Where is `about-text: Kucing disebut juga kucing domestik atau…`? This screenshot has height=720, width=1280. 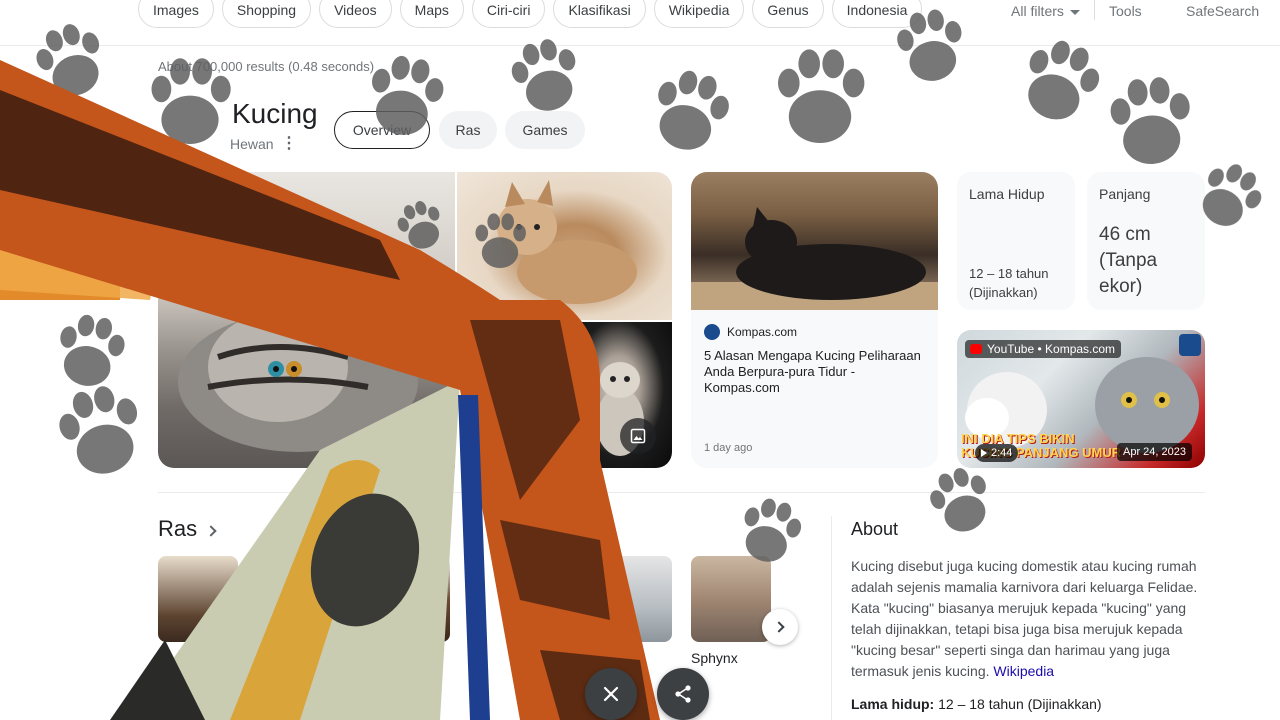 about-text: Kucing disebut juga kucing domestik atau… is located at coordinates (1031, 619).